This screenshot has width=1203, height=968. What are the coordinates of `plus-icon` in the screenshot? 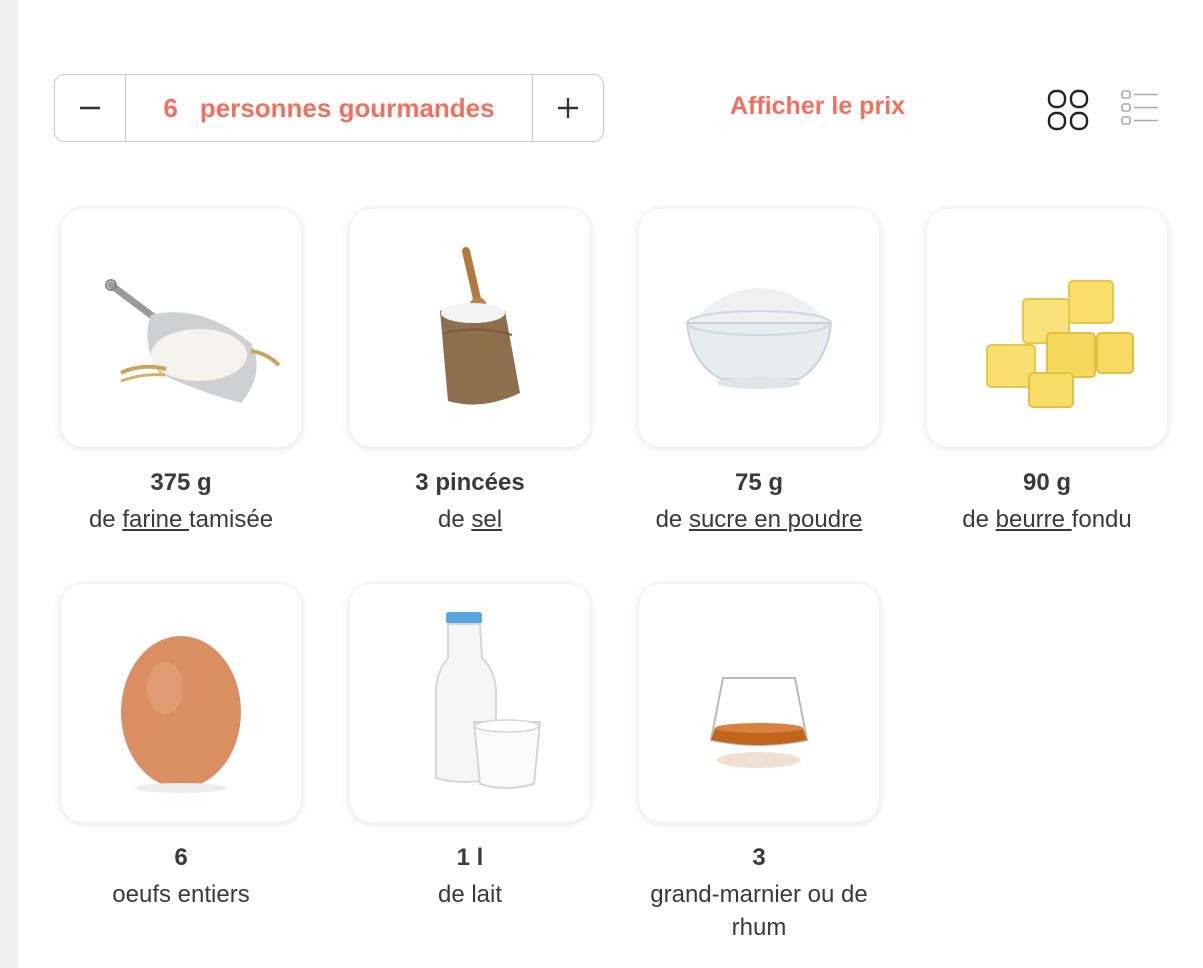 It's located at (568, 108).